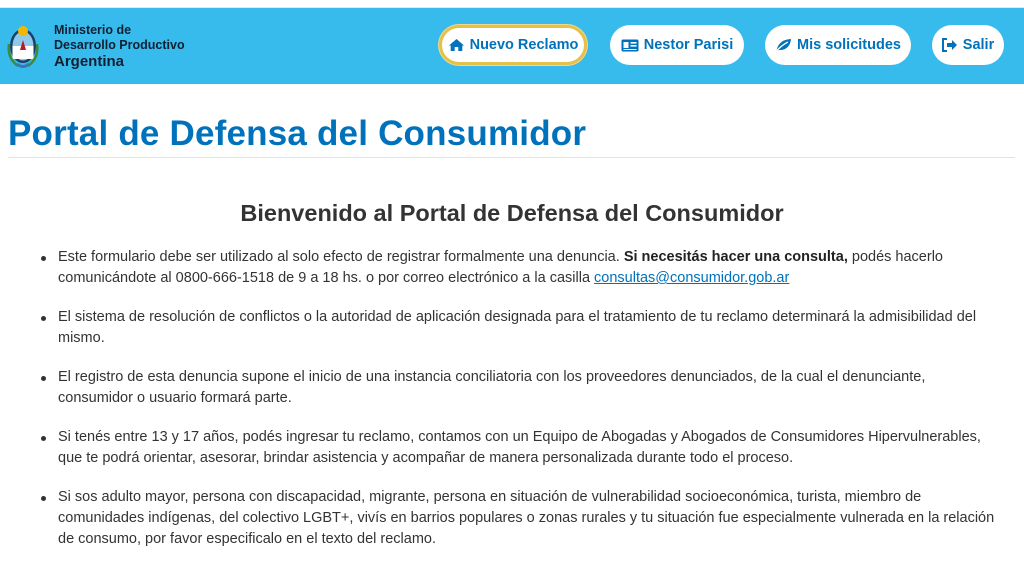 This screenshot has width=1024, height=569. I want to click on brand-line-2: Desarrollo Productivo, so click(119, 44).